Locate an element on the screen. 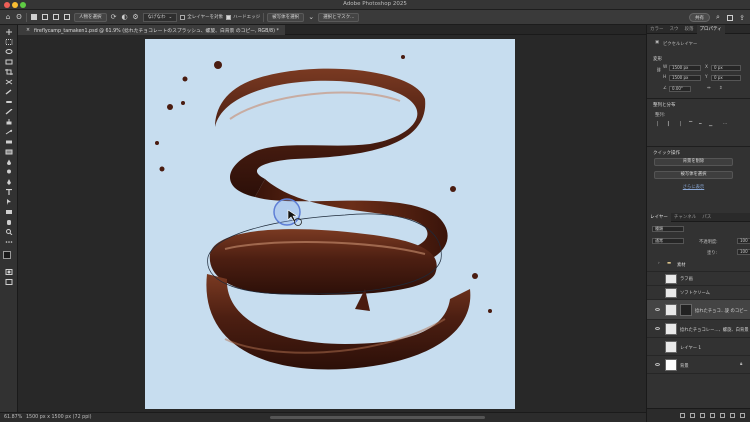  align-bottom-icon: ▁ is located at coordinates (710, 124).